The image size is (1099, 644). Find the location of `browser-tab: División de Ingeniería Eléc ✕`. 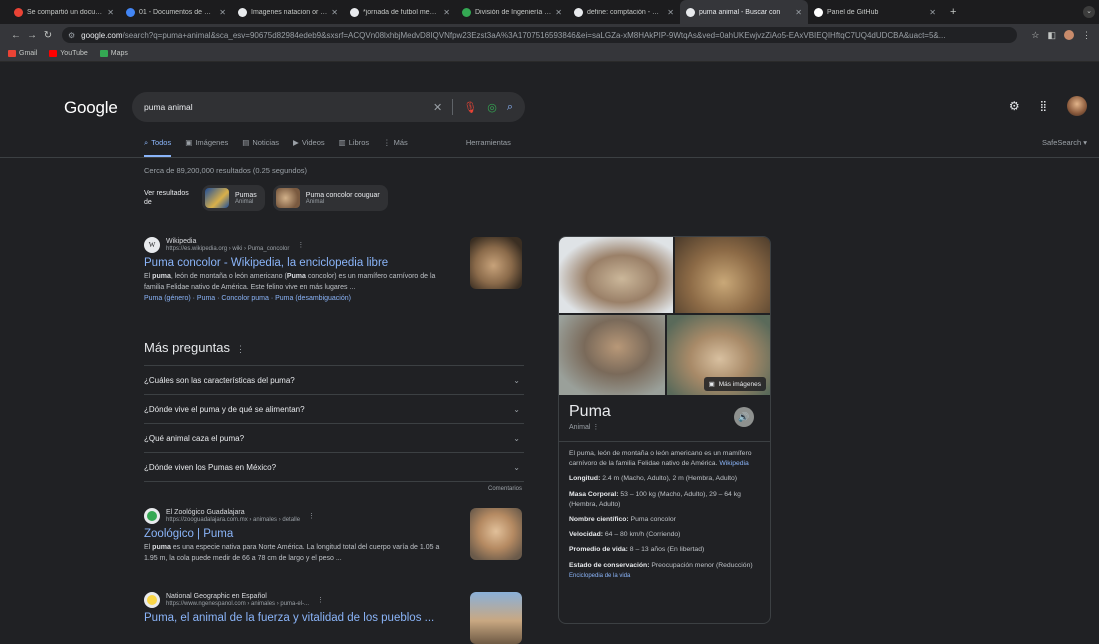

browser-tab: División de Ingeniería Eléc ✕ is located at coordinates (512, 12).